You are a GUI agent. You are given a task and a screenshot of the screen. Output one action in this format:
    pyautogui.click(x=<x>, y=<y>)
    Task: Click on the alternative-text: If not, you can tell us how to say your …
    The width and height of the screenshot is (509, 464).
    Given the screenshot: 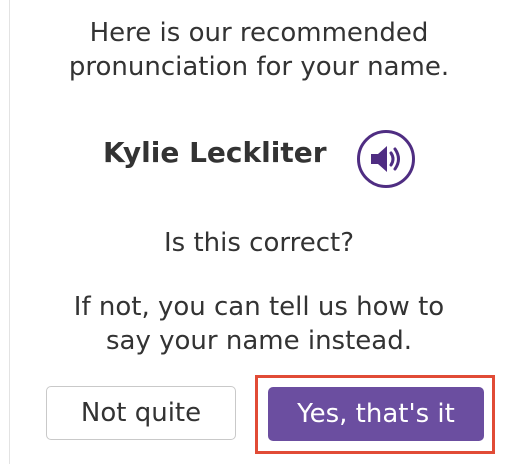 What is the action you would take?
    pyautogui.click(x=259, y=324)
    